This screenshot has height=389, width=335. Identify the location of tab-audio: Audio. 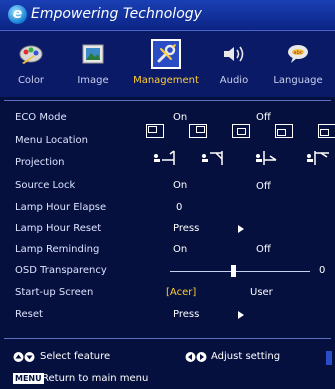
(234, 64).